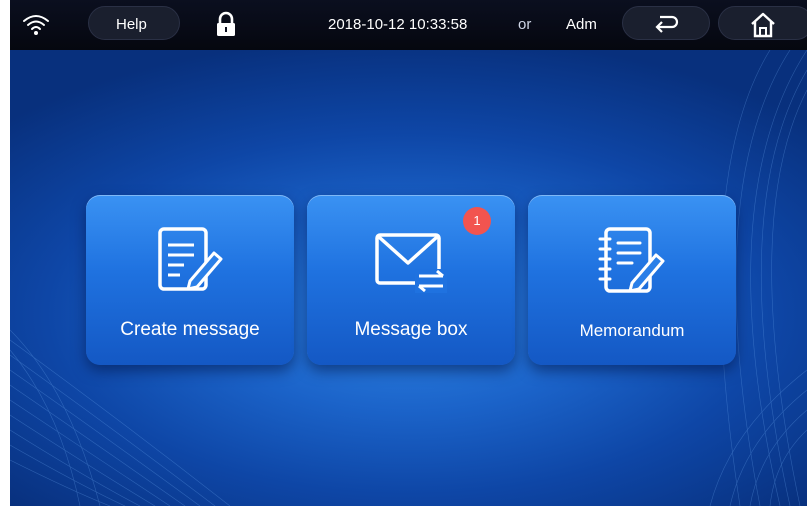  Describe the element at coordinates (525, 24) in the screenshot. I see `partial-text: or` at that location.